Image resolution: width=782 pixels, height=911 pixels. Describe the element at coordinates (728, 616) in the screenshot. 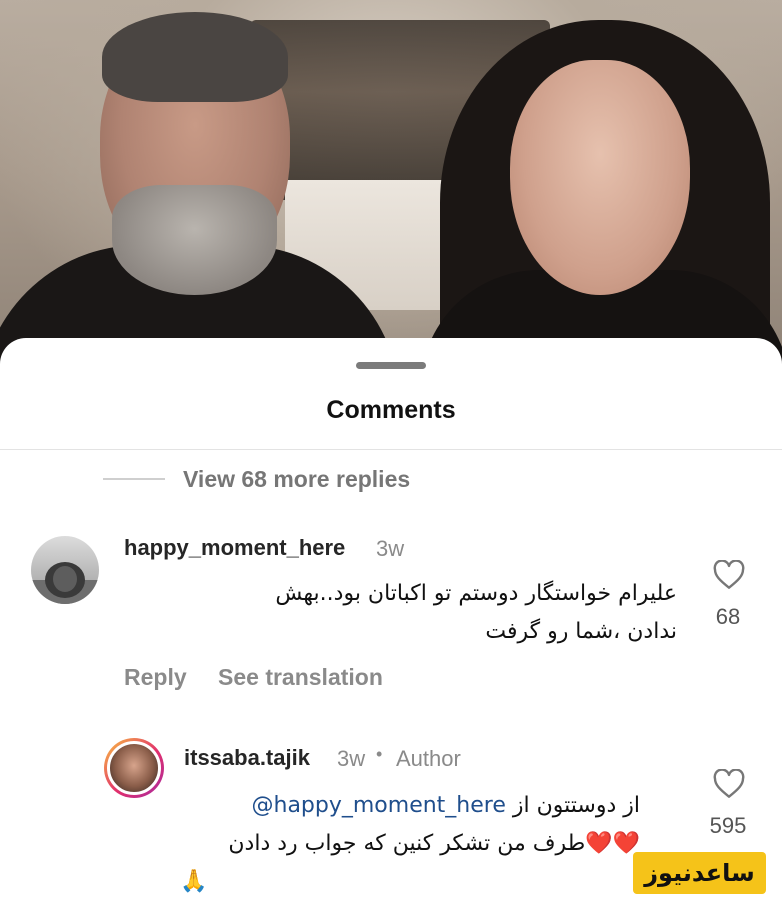

I see `comment-like-count: 68` at that location.